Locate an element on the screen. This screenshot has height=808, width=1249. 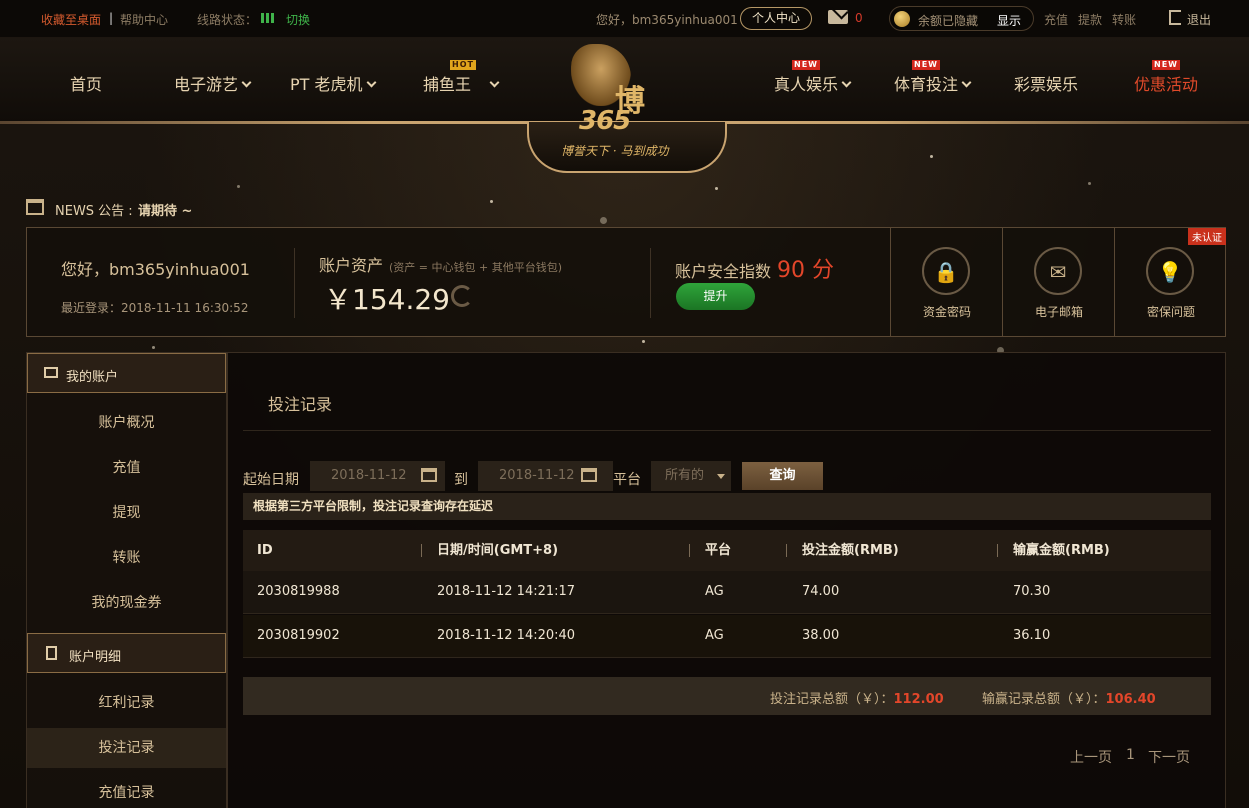
security-question-box: 💡 密保问题 未认证 is located at coordinates (1170, 282).